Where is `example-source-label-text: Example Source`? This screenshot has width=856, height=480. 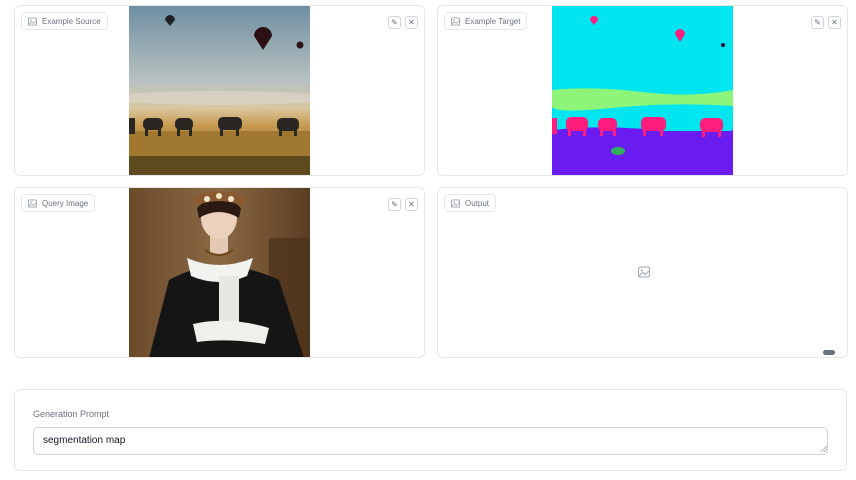 example-source-label-text: Example Source is located at coordinates (71, 21).